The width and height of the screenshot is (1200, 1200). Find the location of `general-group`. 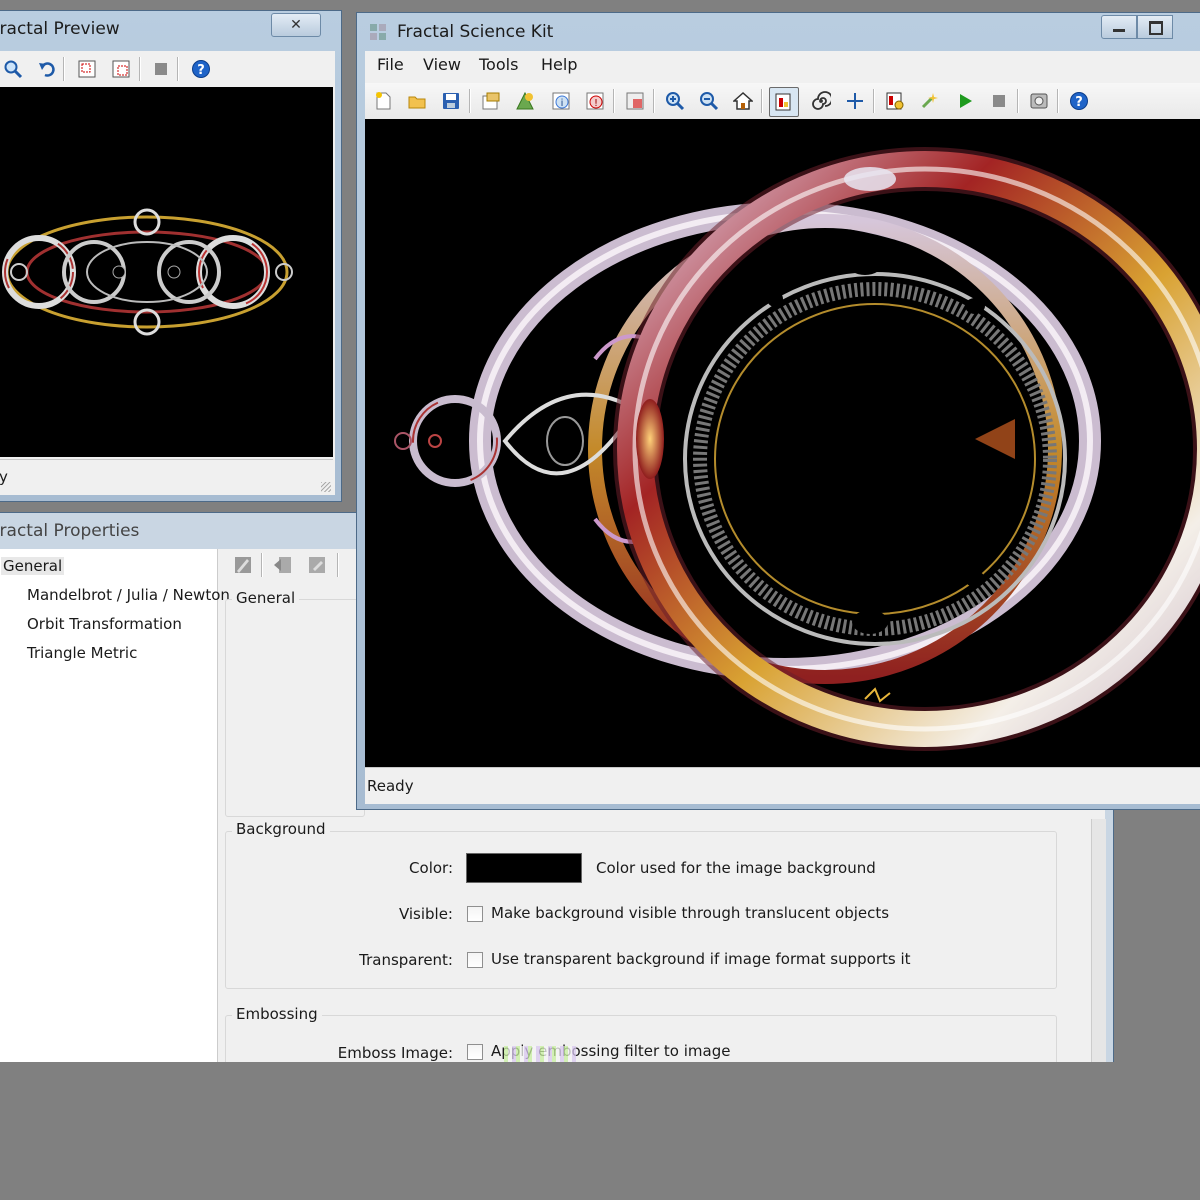

general-group is located at coordinates (295, 708).